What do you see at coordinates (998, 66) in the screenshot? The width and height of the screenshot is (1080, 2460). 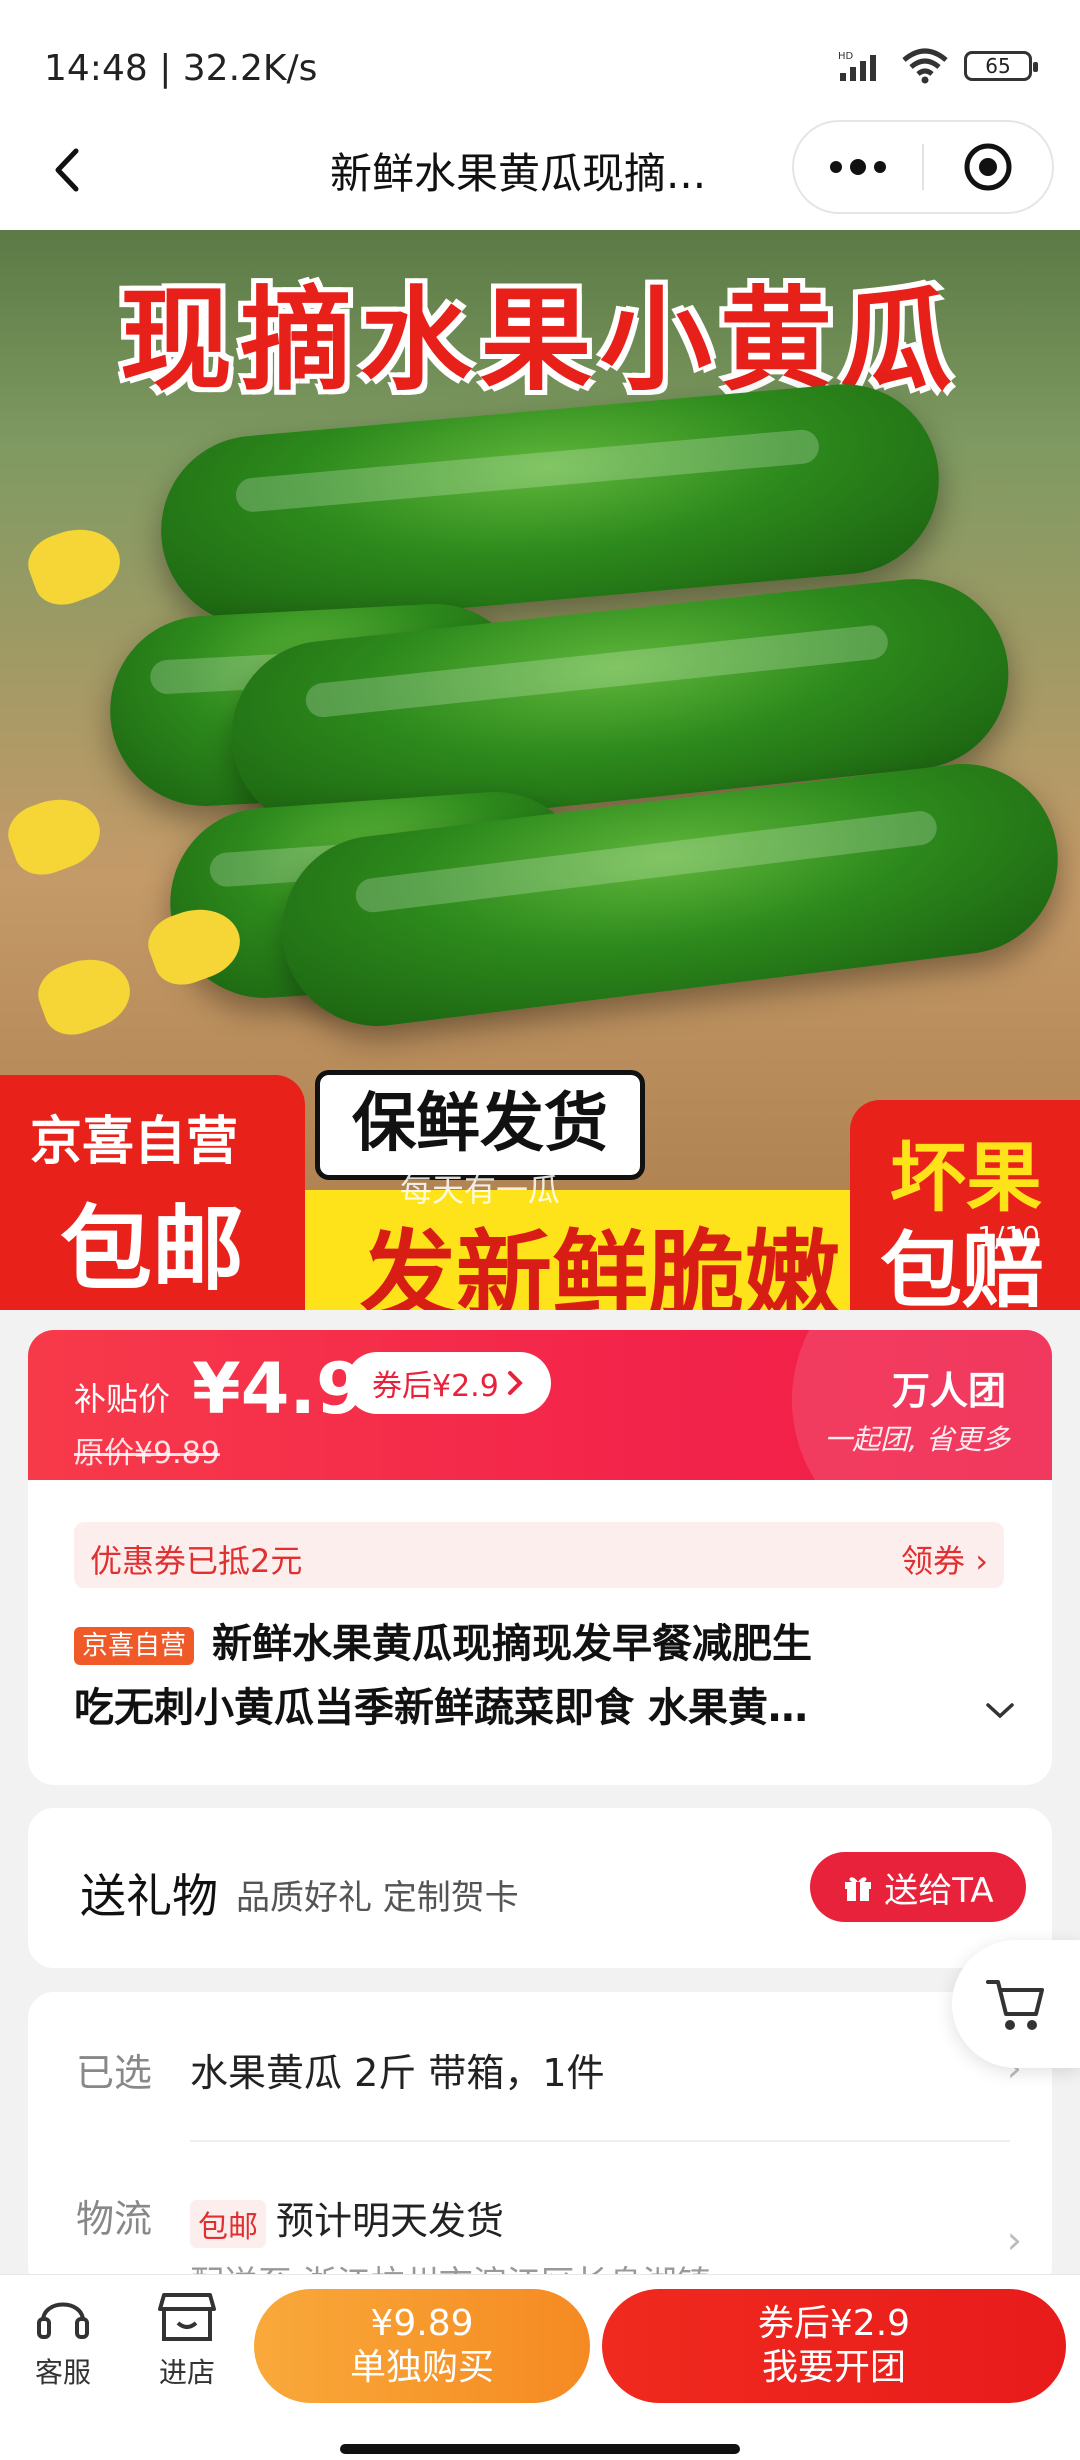 I see `battery-level: 65` at bounding box center [998, 66].